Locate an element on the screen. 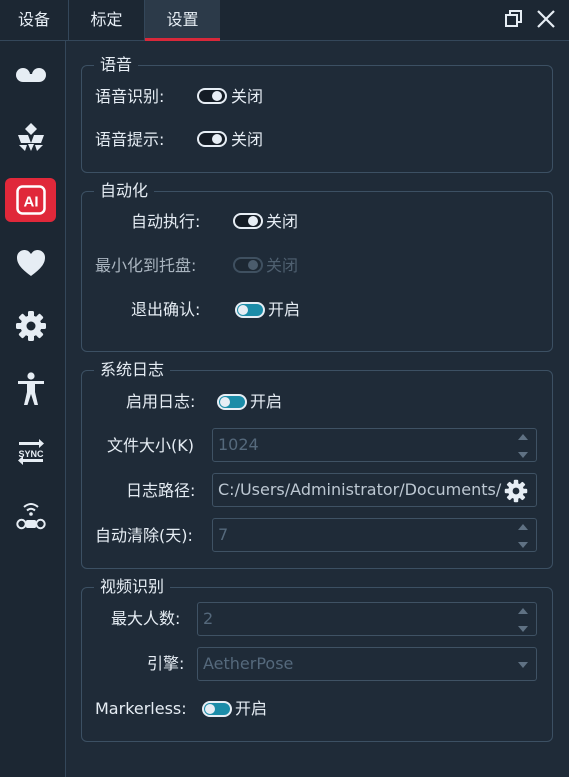 The width and height of the screenshot is (569, 777). exit-confirm-label: 退出确认: is located at coordinates (166, 309).